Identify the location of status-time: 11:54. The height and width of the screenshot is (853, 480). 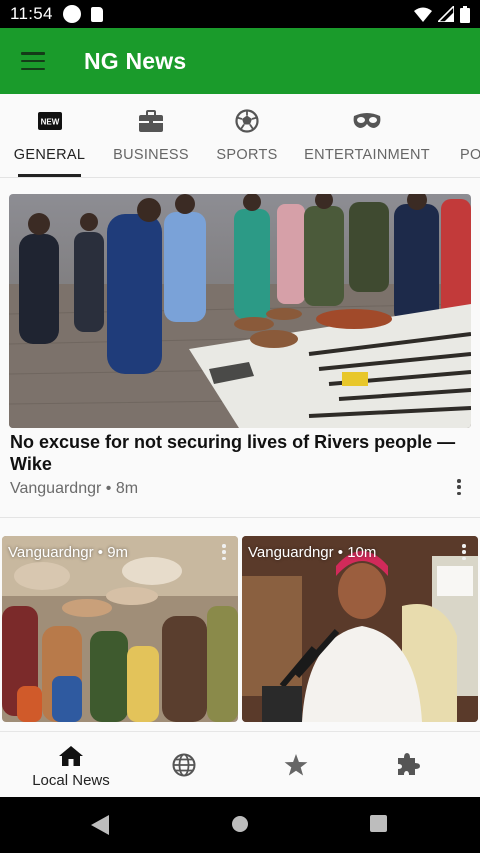
(31, 13).